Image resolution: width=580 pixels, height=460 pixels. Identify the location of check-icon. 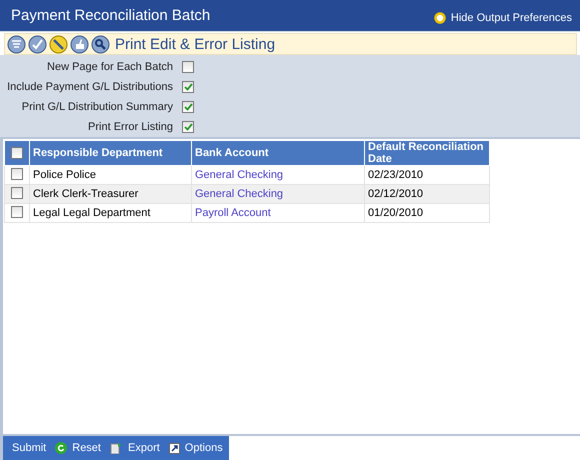
(37, 44).